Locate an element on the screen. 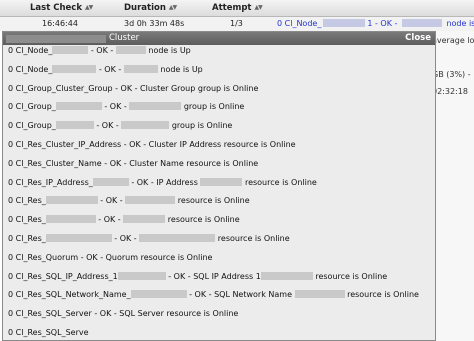 The image size is (474, 341). last-check-value: 16:46:44 is located at coordinates (60, 23).